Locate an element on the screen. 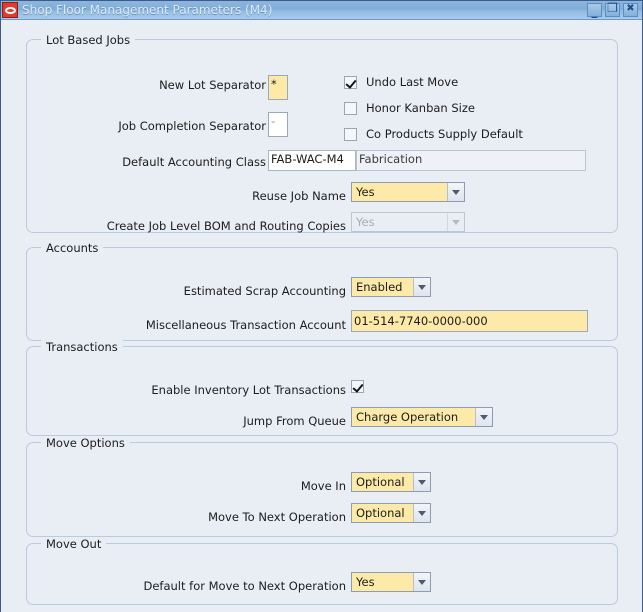 The height and width of the screenshot is (612, 643). create-job-level-bom-select: Yes is located at coordinates (408, 222).